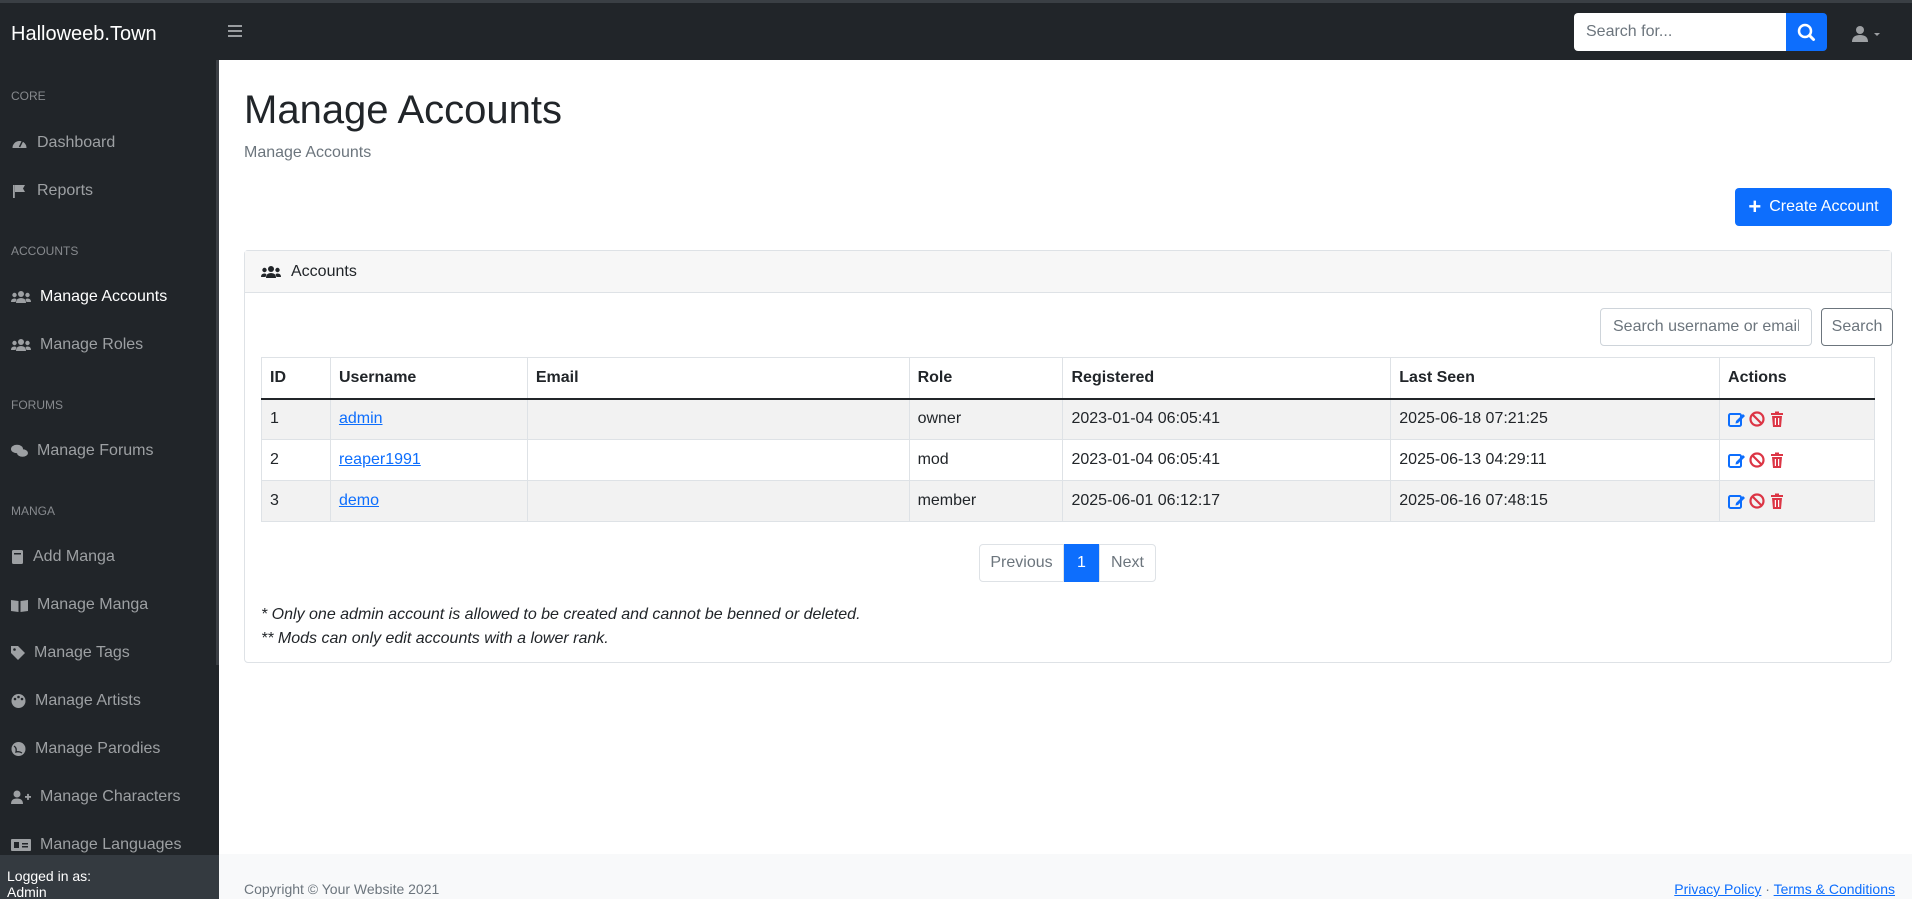 The image size is (1912, 899). What do you see at coordinates (308, 152) in the screenshot?
I see `breadcrumb: Manage Accounts` at bounding box center [308, 152].